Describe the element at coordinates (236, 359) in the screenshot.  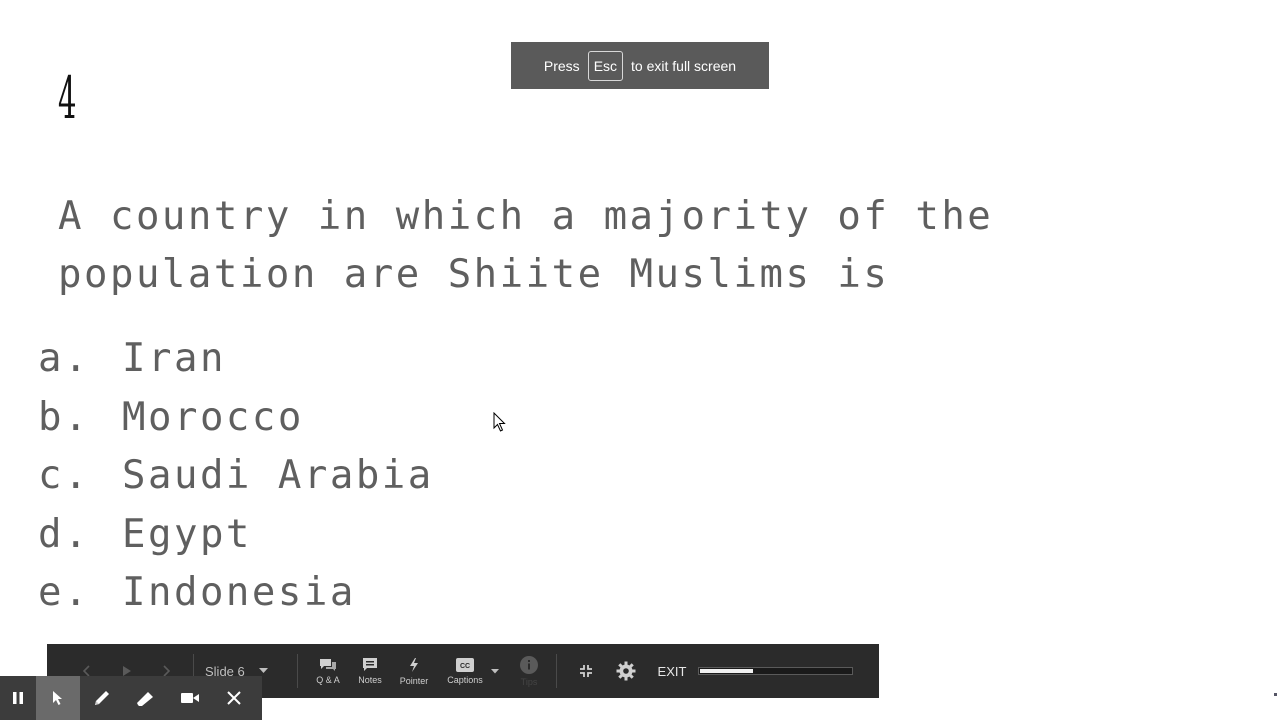
I see `answer-option: a. Iran` at that location.